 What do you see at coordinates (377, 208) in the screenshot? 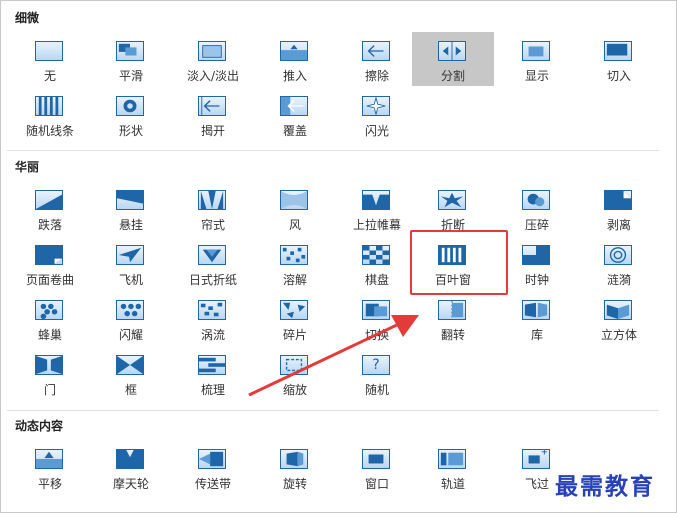
I see `transition-item: 上拉帷幕` at bounding box center [377, 208].